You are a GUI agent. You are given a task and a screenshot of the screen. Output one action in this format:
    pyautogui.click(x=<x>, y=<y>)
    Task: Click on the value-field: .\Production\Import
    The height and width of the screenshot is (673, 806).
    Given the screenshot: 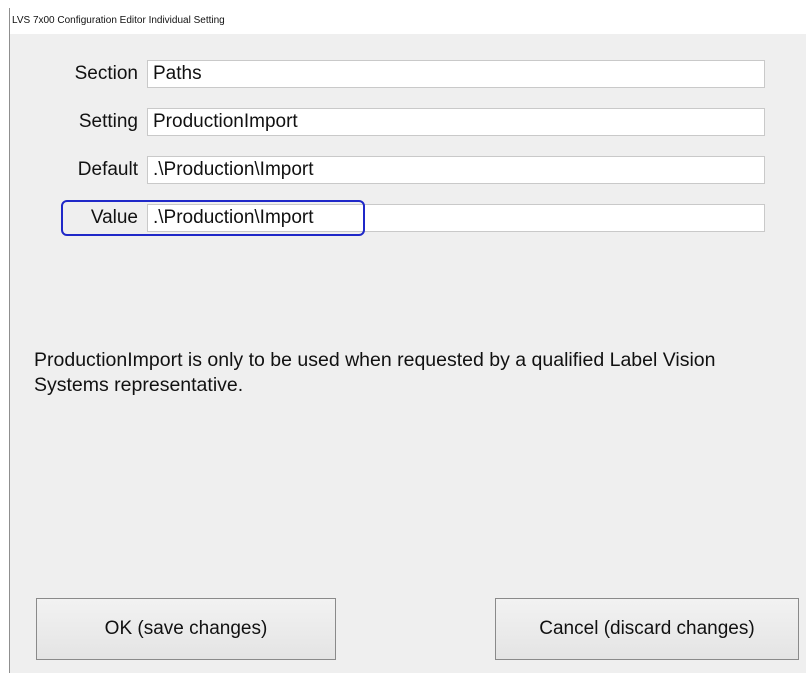 What is the action you would take?
    pyautogui.click(x=456, y=218)
    